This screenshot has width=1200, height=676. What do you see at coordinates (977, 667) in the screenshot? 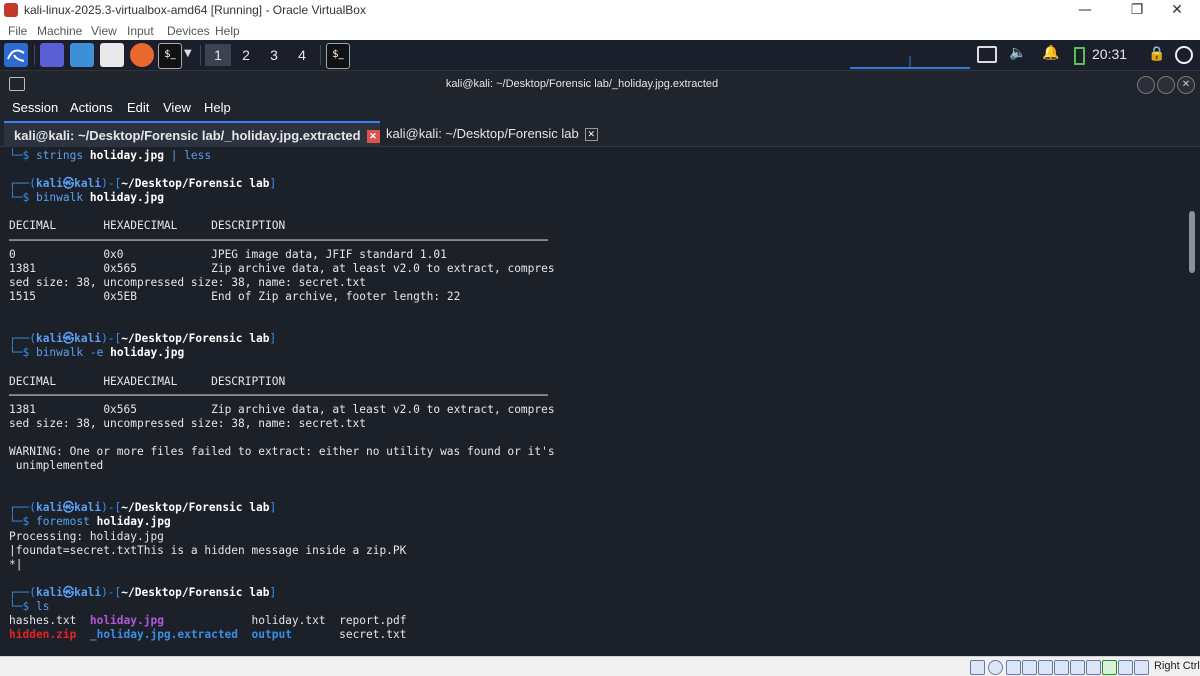
I see `hard-disk-icon` at bounding box center [977, 667].